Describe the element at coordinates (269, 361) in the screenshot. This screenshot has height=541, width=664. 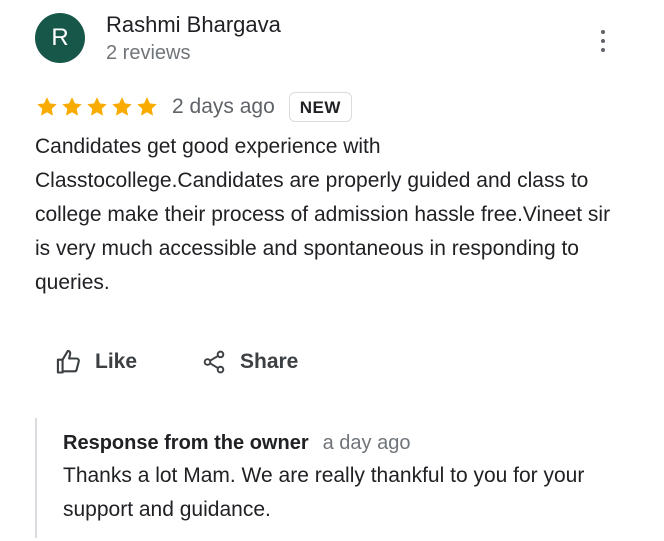
I see `share-label: Share` at that location.